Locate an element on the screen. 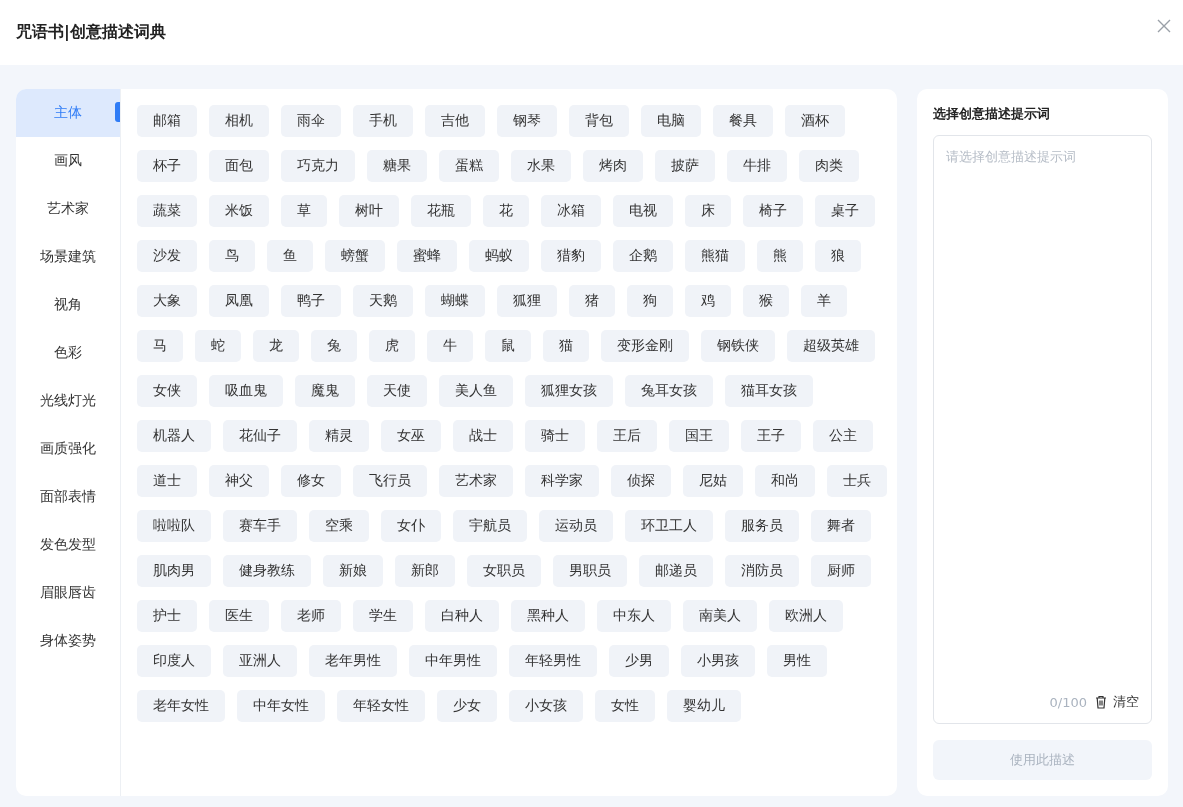 Image resolution: width=1183 pixels, height=807 pixels. prompt-tag: 环卫工人 is located at coordinates (669, 526).